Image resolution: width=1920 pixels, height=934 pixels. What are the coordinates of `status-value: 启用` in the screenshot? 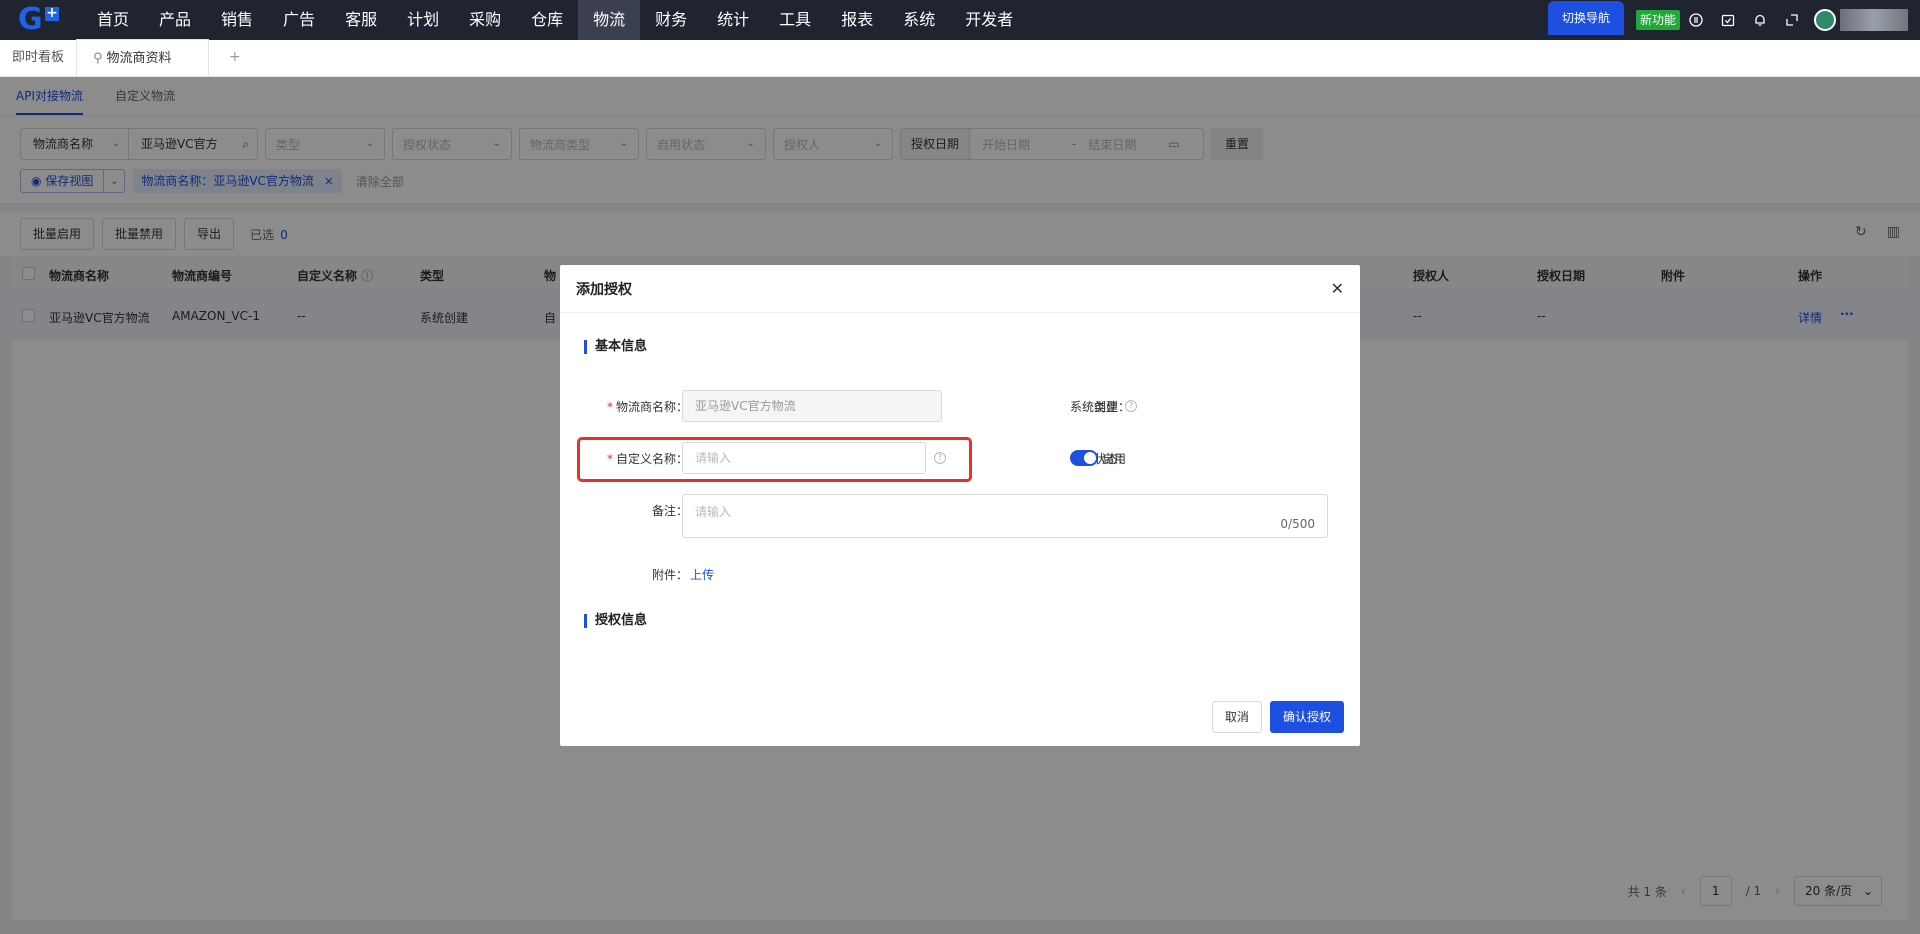 It's located at (1114, 459).